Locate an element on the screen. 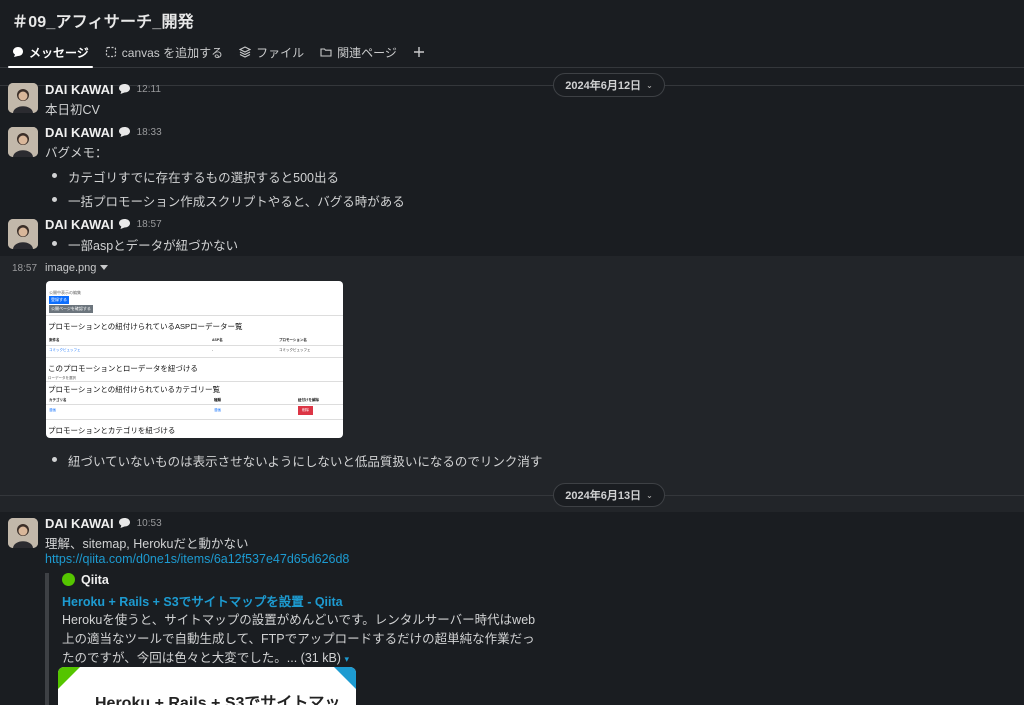 The image size is (1024, 705). file-time: 18:57 is located at coordinates (24, 268).